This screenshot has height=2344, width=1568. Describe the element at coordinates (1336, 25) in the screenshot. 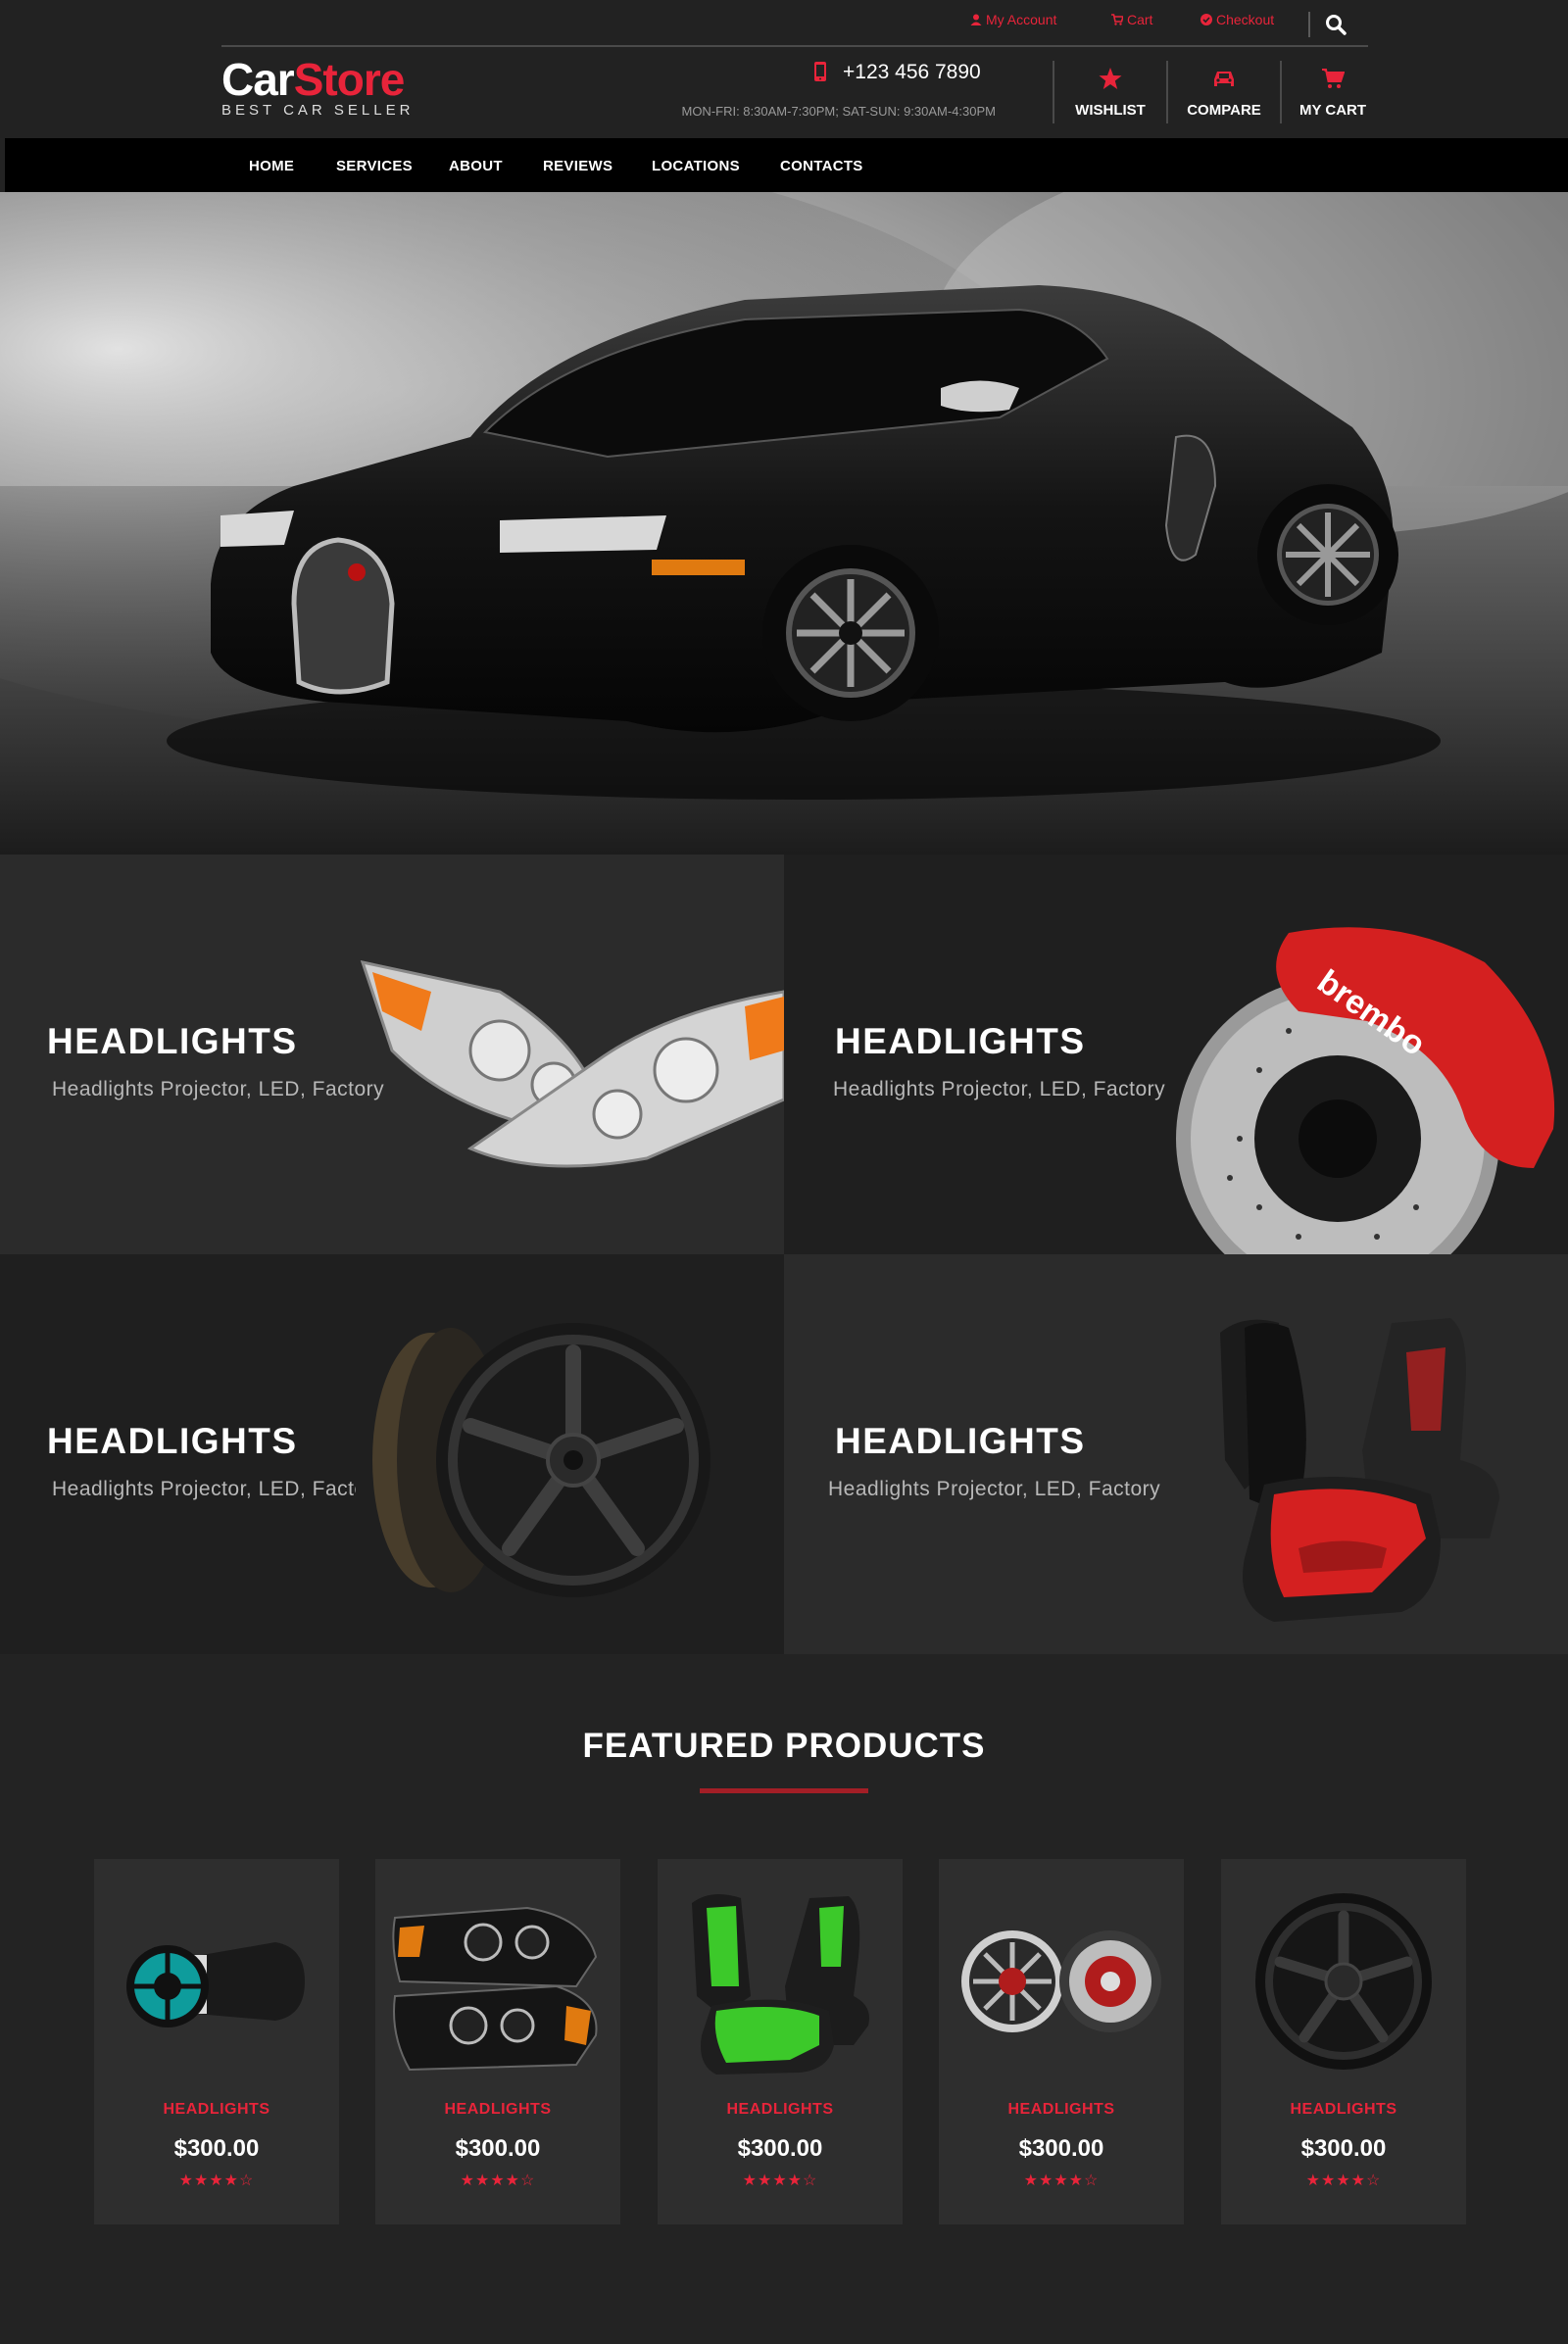

I see `search-icon` at that location.